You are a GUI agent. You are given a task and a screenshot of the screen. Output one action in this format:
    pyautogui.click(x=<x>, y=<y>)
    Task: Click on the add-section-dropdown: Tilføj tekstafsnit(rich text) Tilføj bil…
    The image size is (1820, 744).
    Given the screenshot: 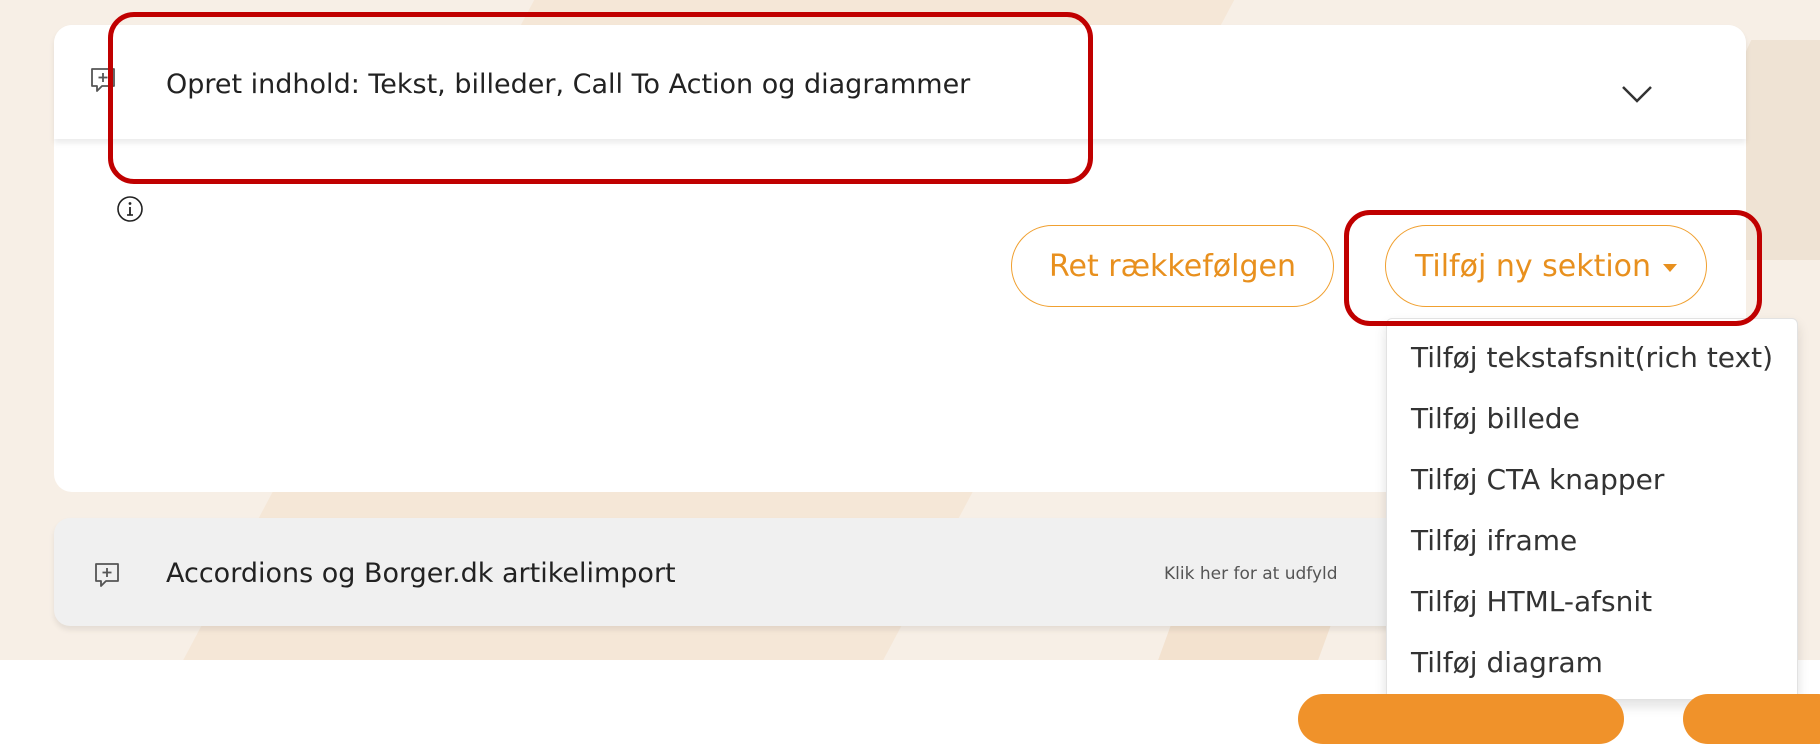 What is the action you would take?
    pyautogui.click(x=1592, y=509)
    